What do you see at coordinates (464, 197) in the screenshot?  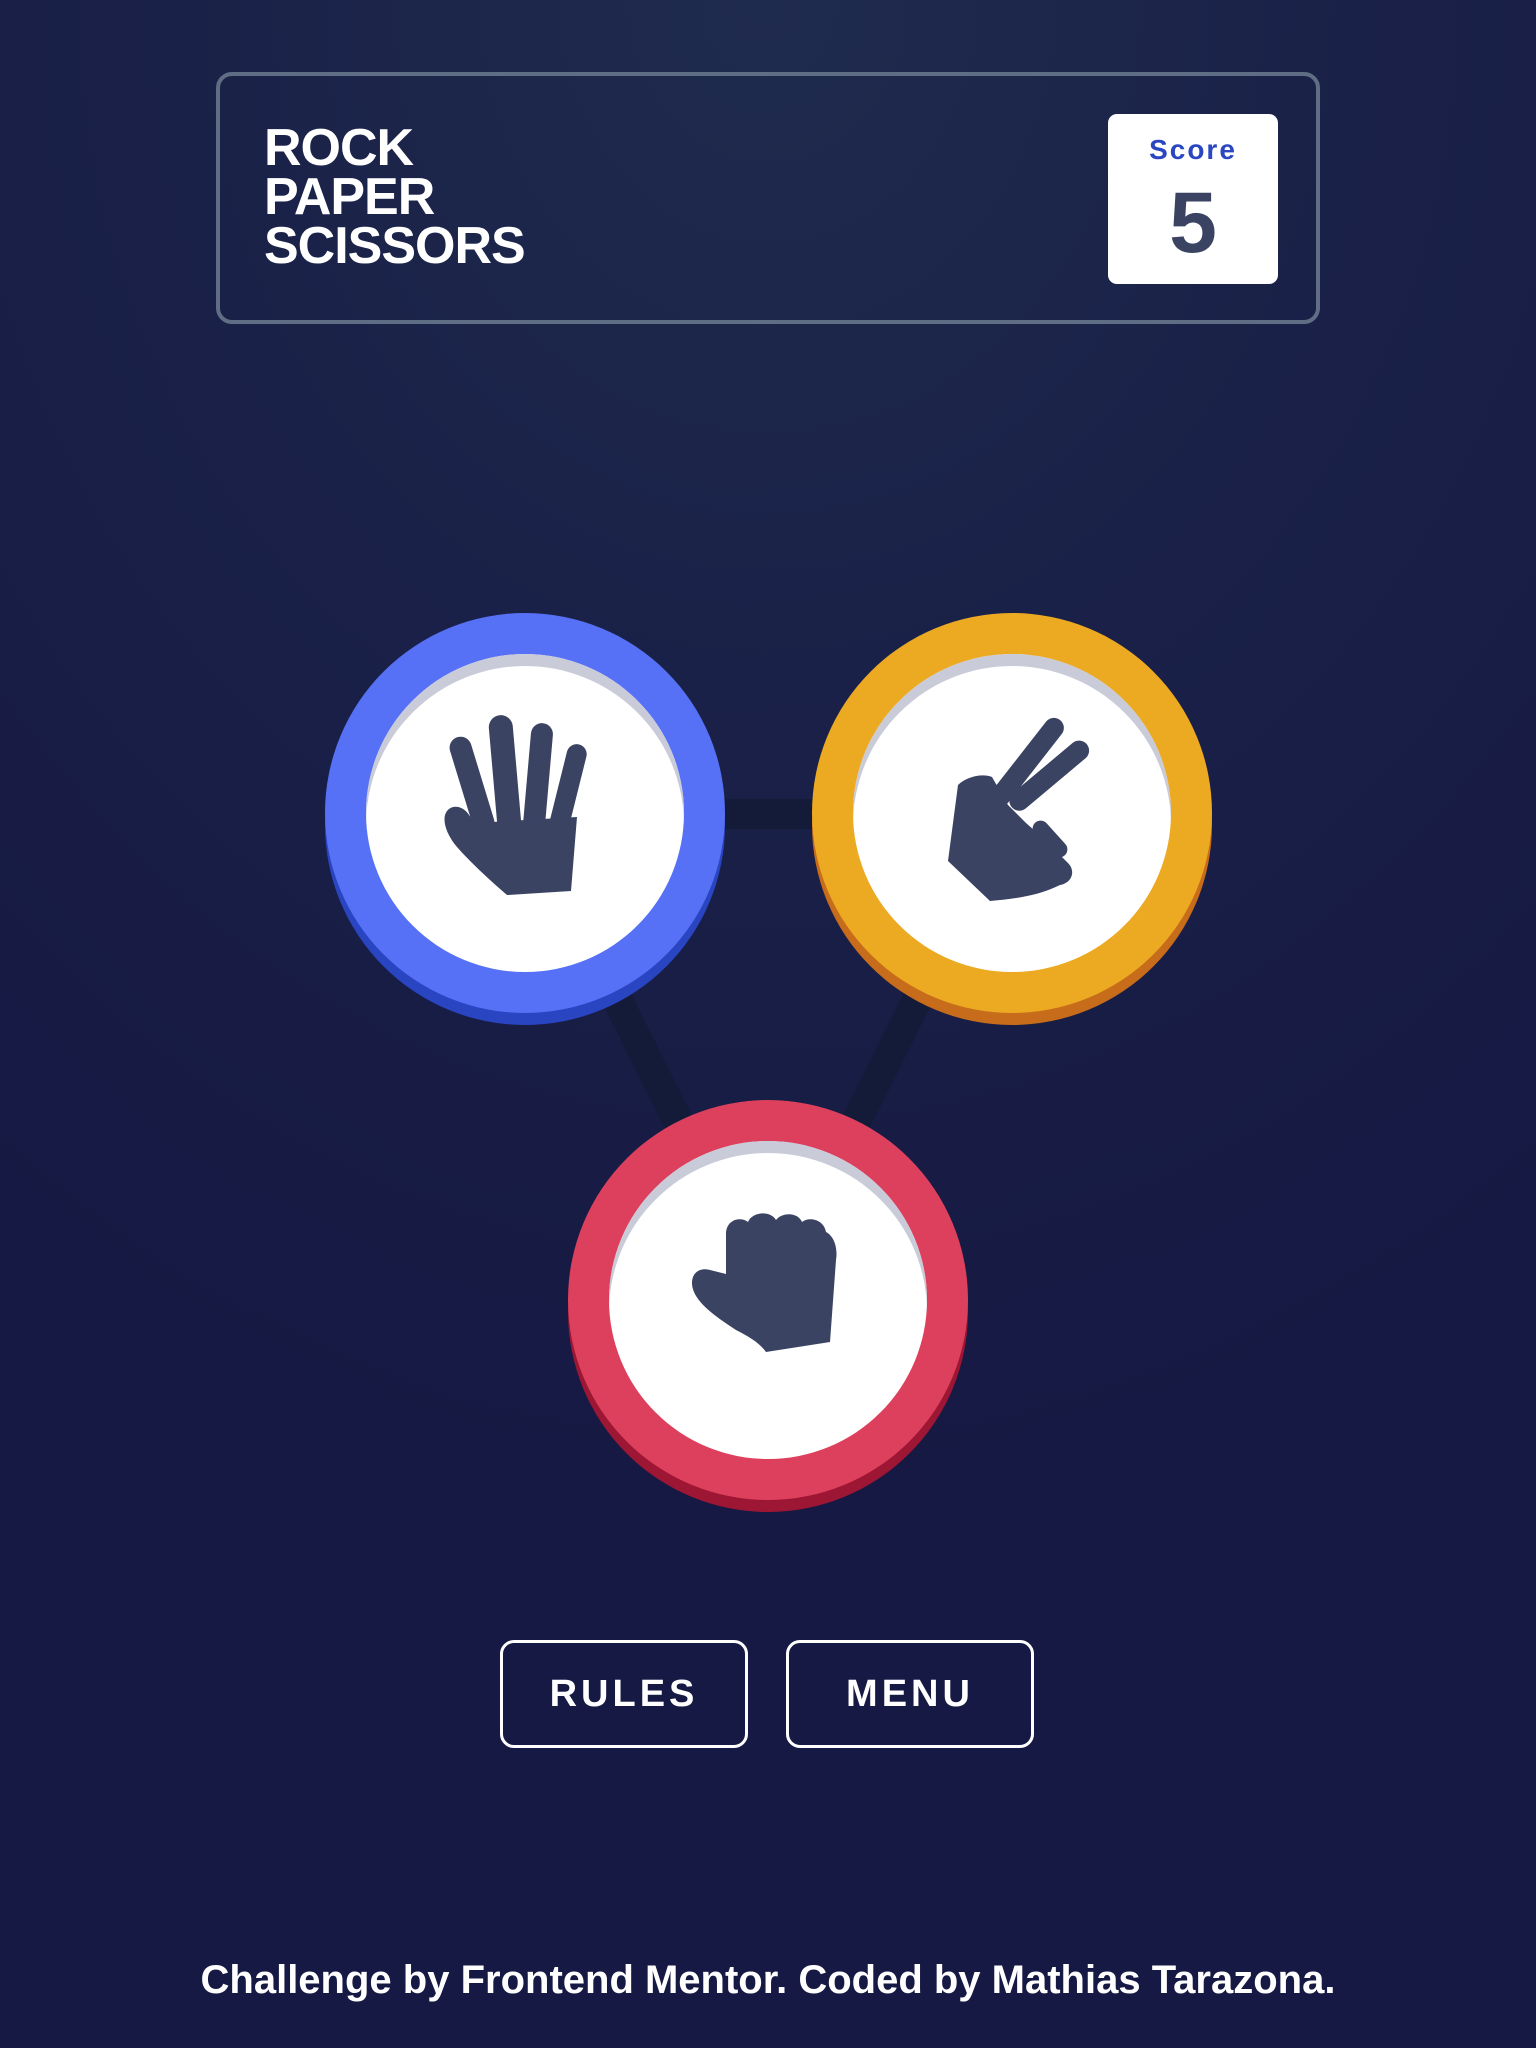 I see `game-title: Rock Paper Scissors` at bounding box center [464, 197].